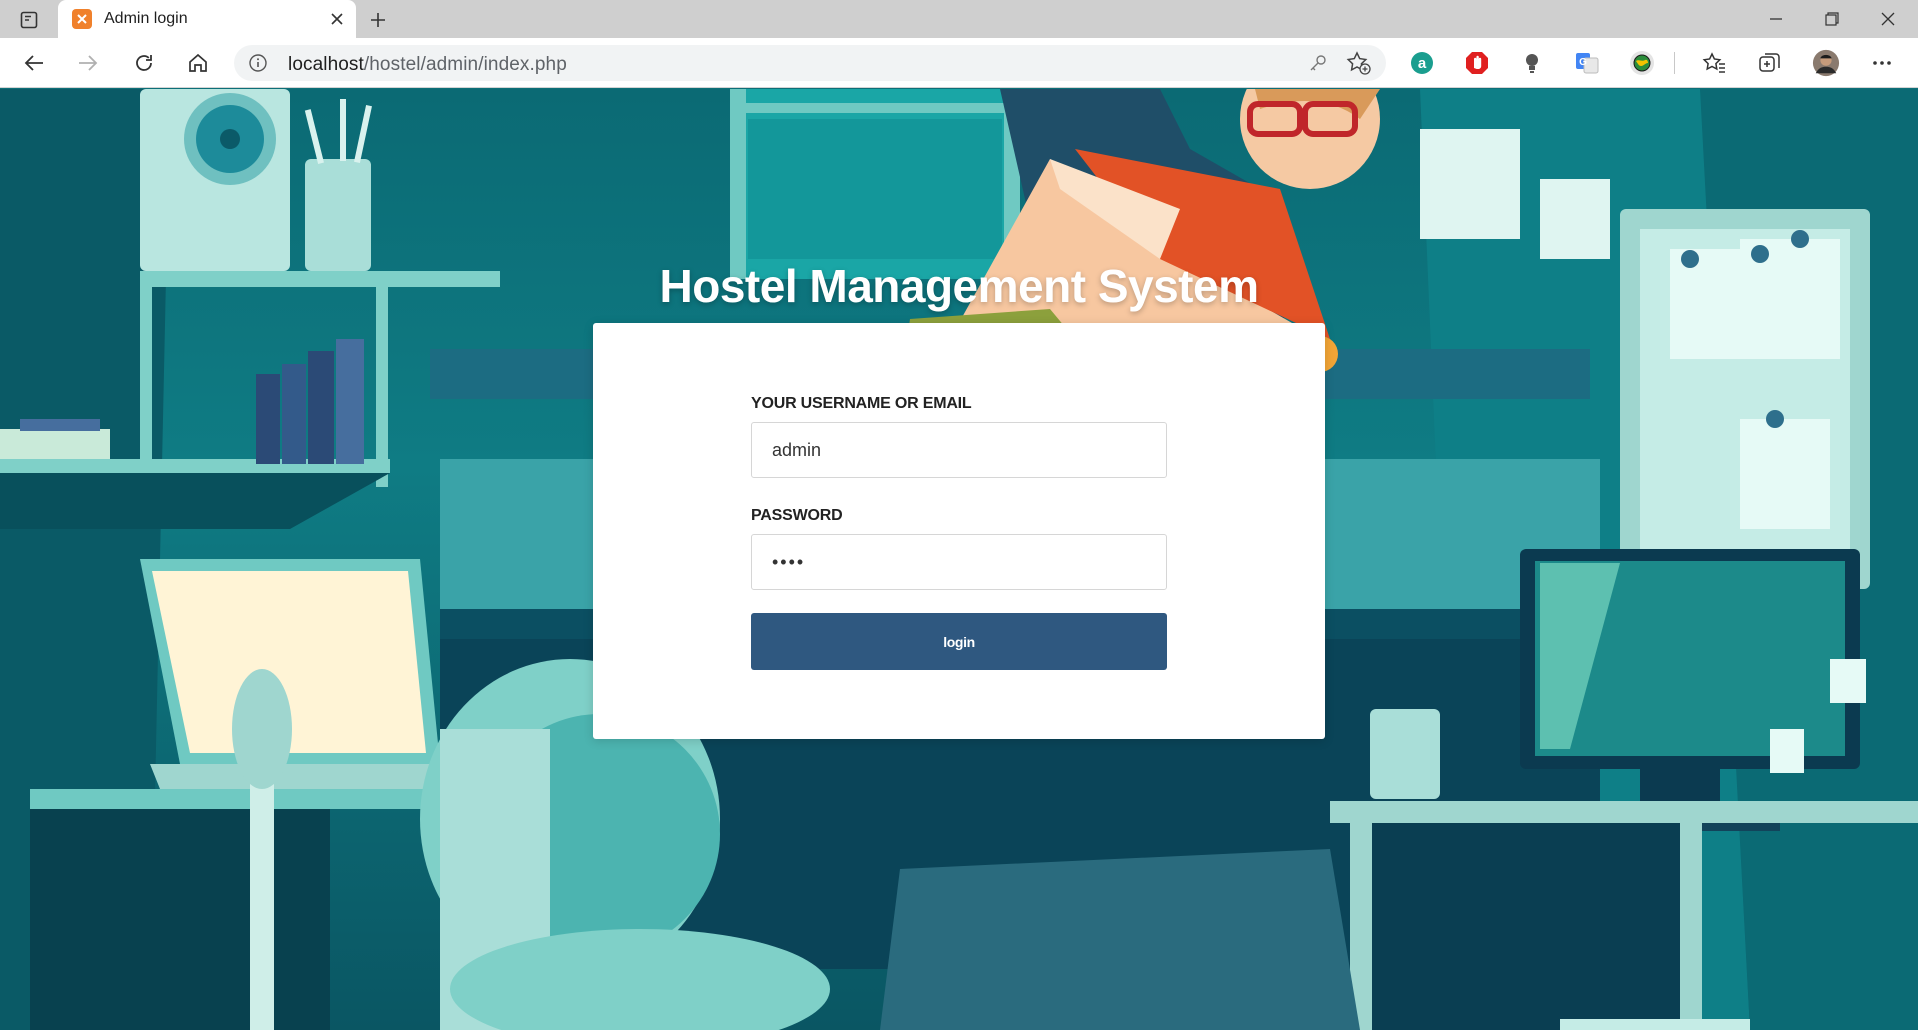 Image resolution: width=1918 pixels, height=1030 pixels. What do you see at coordinates (1714, 63) in the screenshot?
I see `favorites-icon` at bounding box center [1714, 63].